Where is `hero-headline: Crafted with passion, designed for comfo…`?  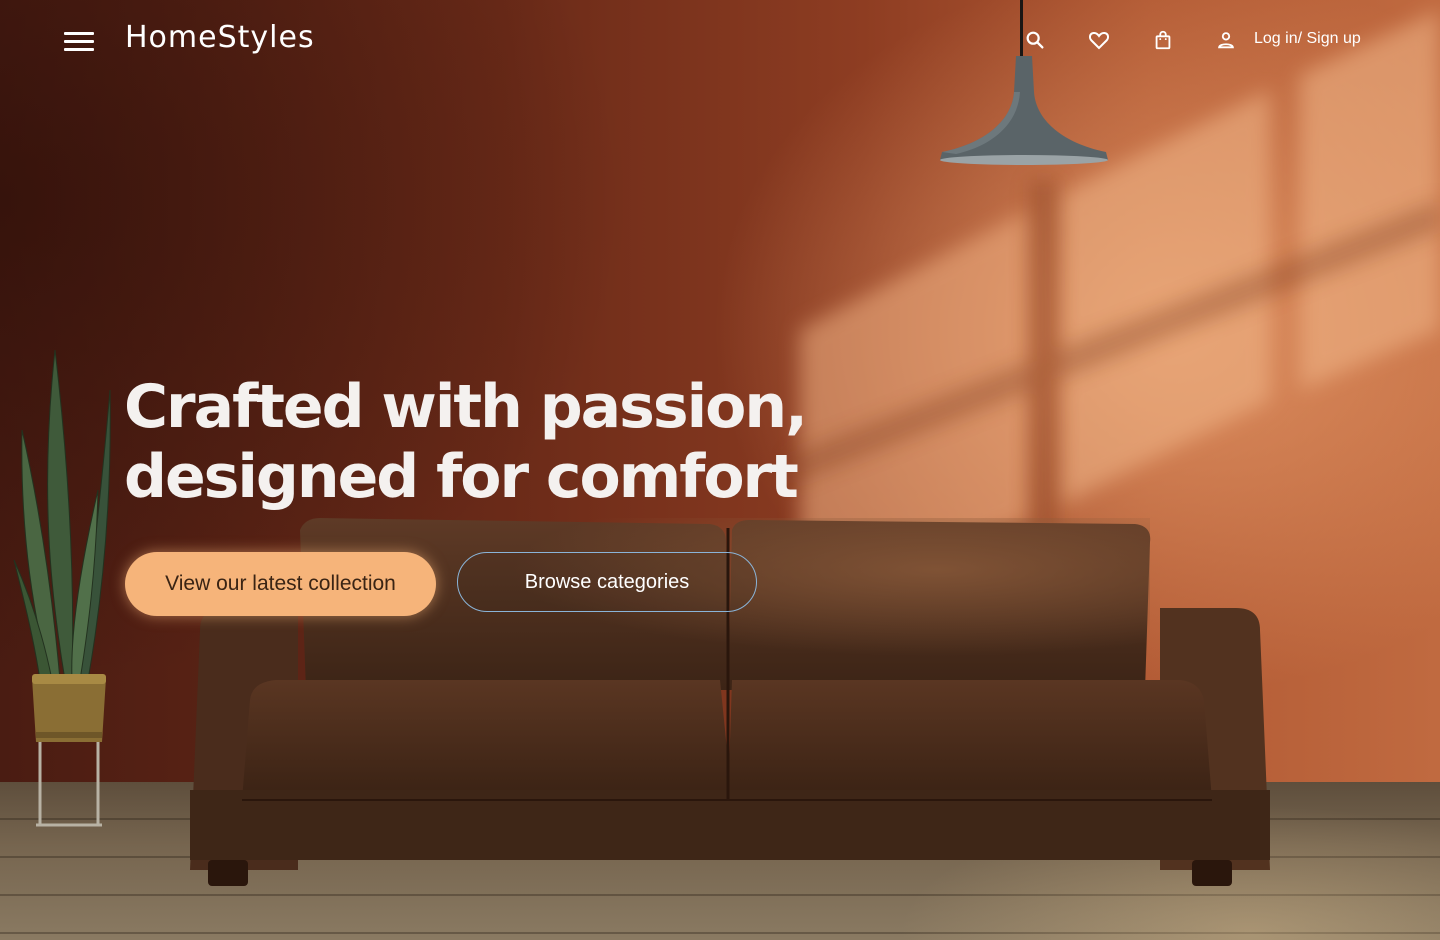 hero-headline: Crafted with passion, designed for comfo… is located at coordinates (504, 442).